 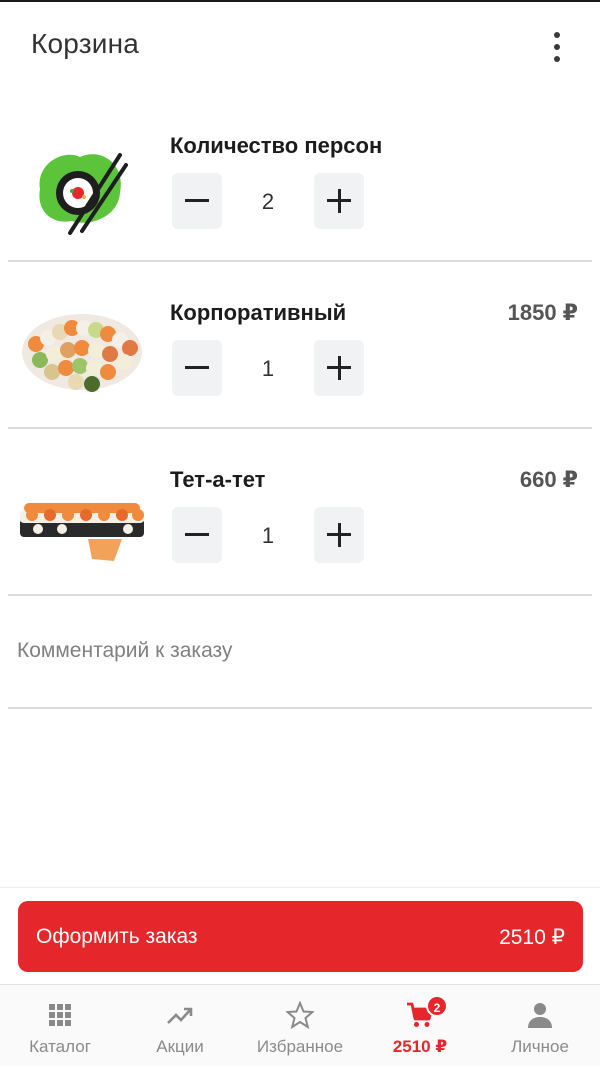 I want to click on tab-label: Каталог, so click(x=60, y=1046).